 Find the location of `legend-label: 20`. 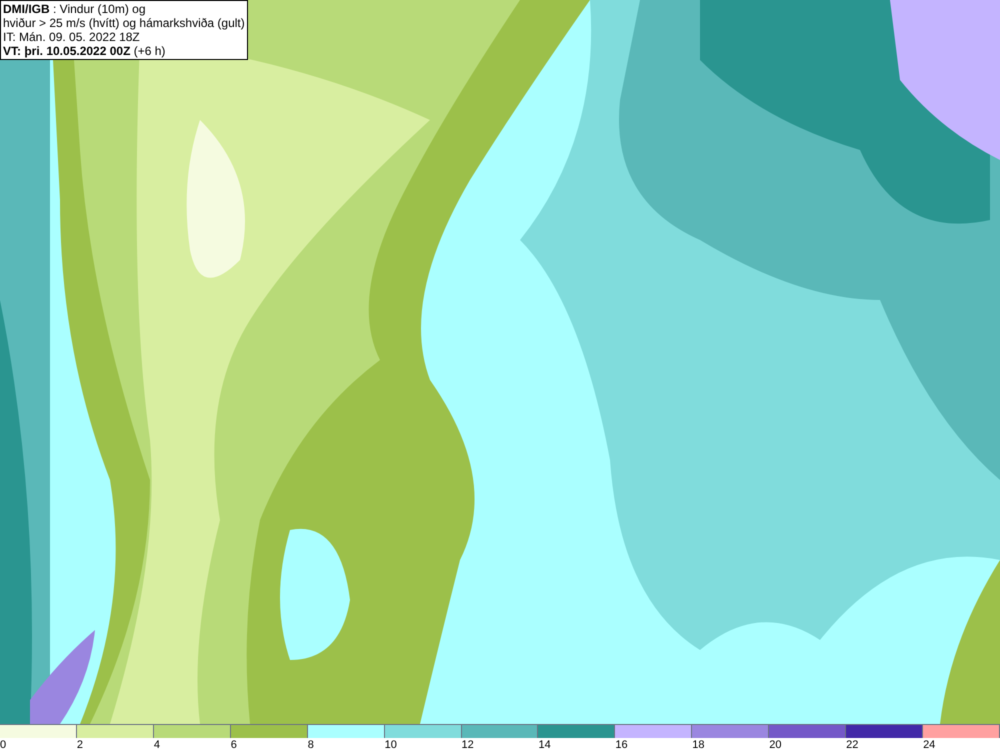

legend-label: 20 is located at coordinates (775, 745).